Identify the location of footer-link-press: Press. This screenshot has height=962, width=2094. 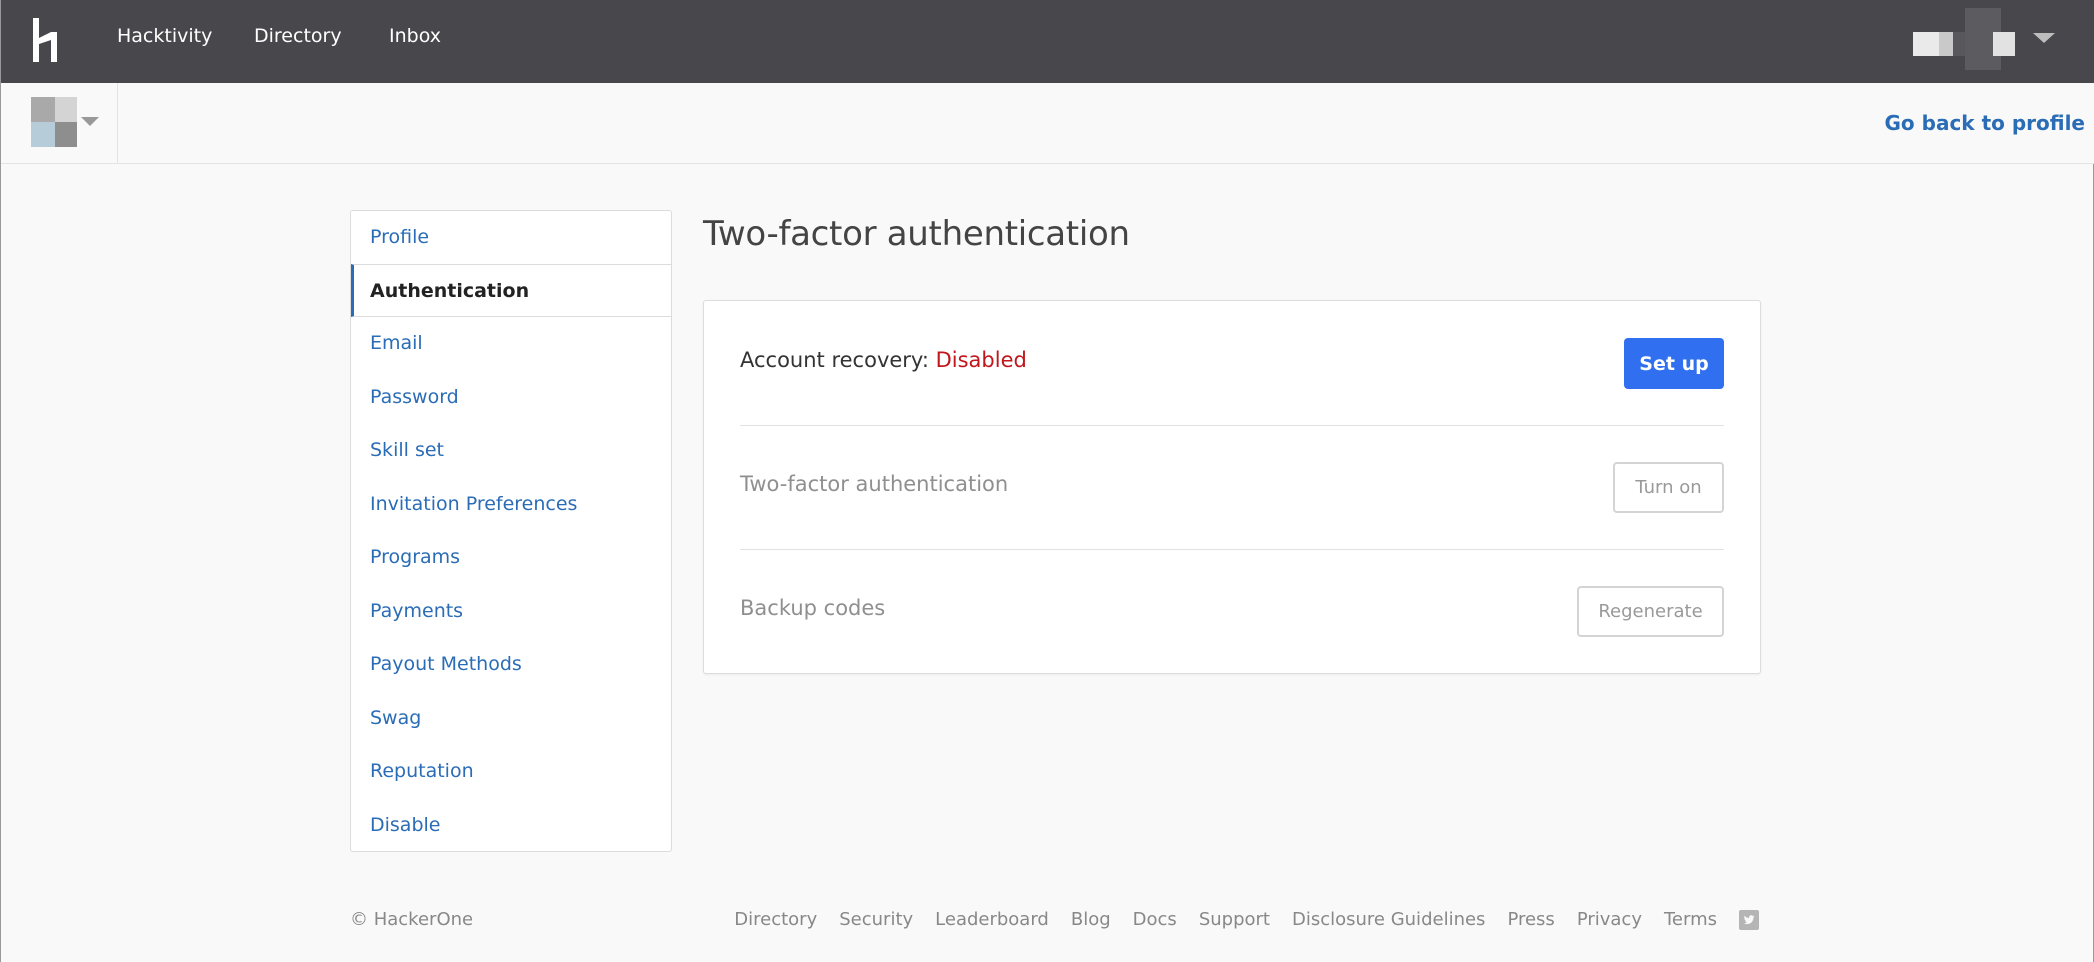
(1530, 919).